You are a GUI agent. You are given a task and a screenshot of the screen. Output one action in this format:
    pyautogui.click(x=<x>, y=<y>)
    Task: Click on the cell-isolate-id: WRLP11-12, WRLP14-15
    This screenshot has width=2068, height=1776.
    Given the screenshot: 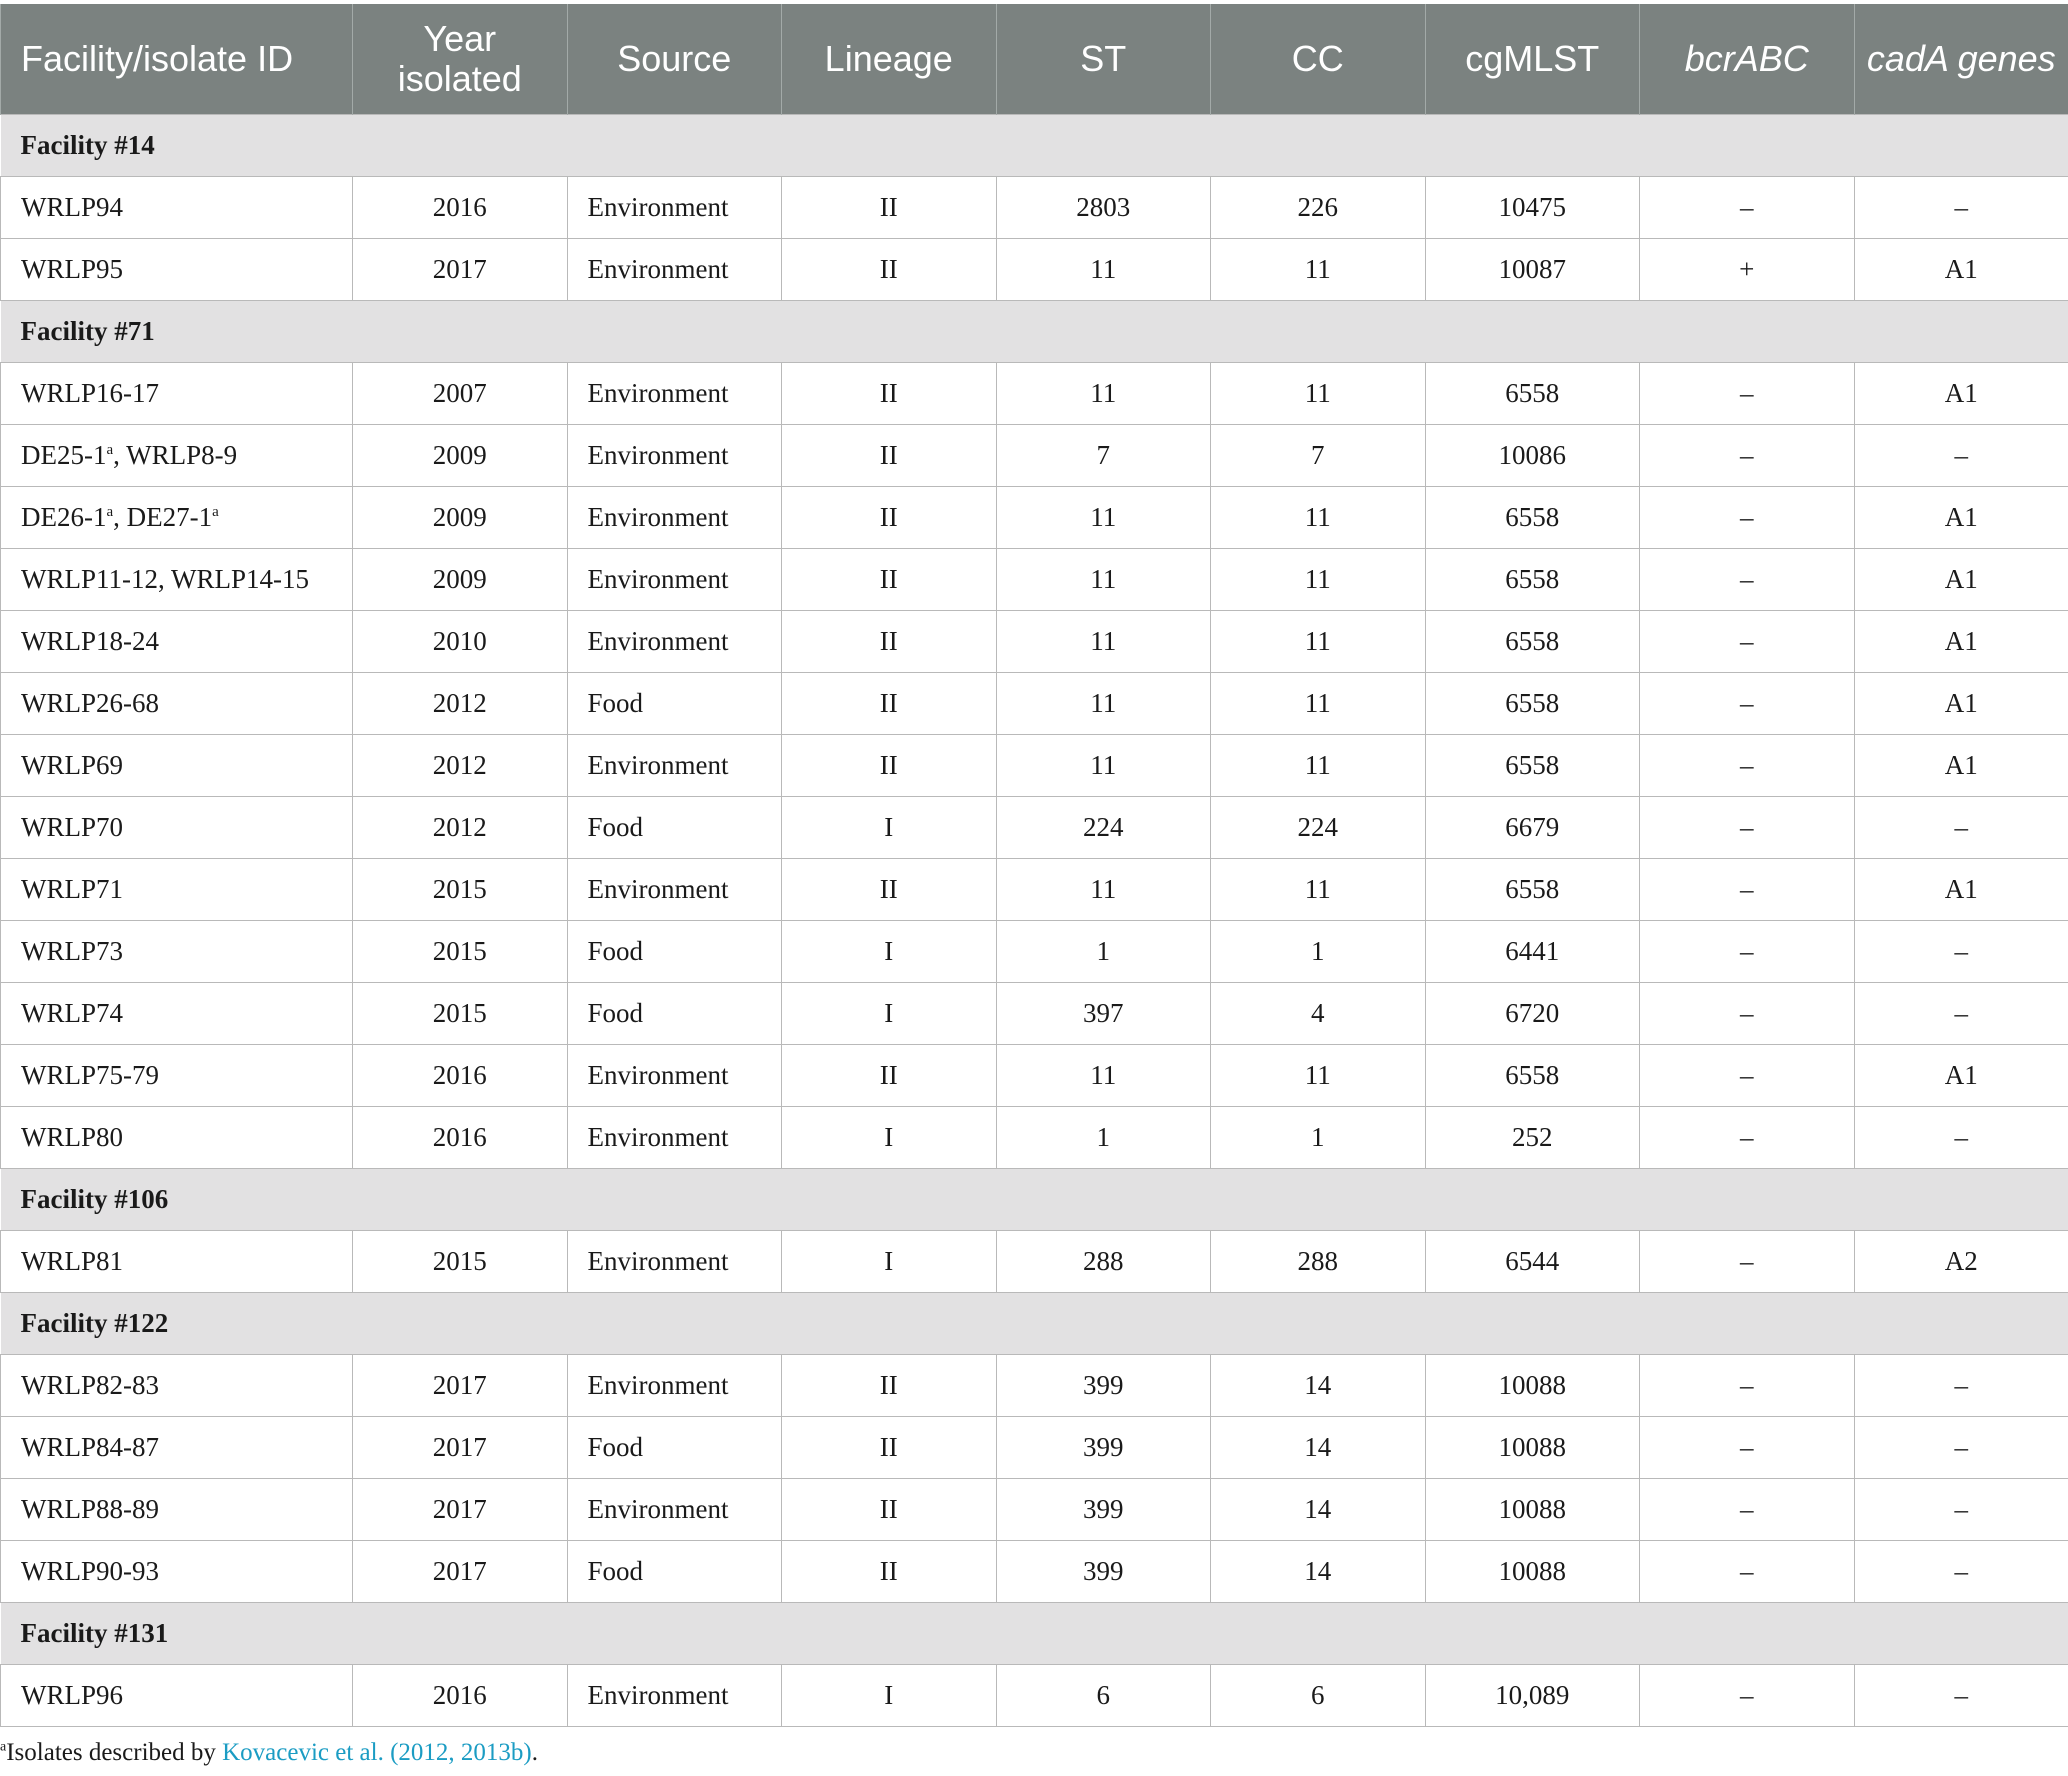 What is the action you would take?
    pyautogui.click(x=176, y=579)
    